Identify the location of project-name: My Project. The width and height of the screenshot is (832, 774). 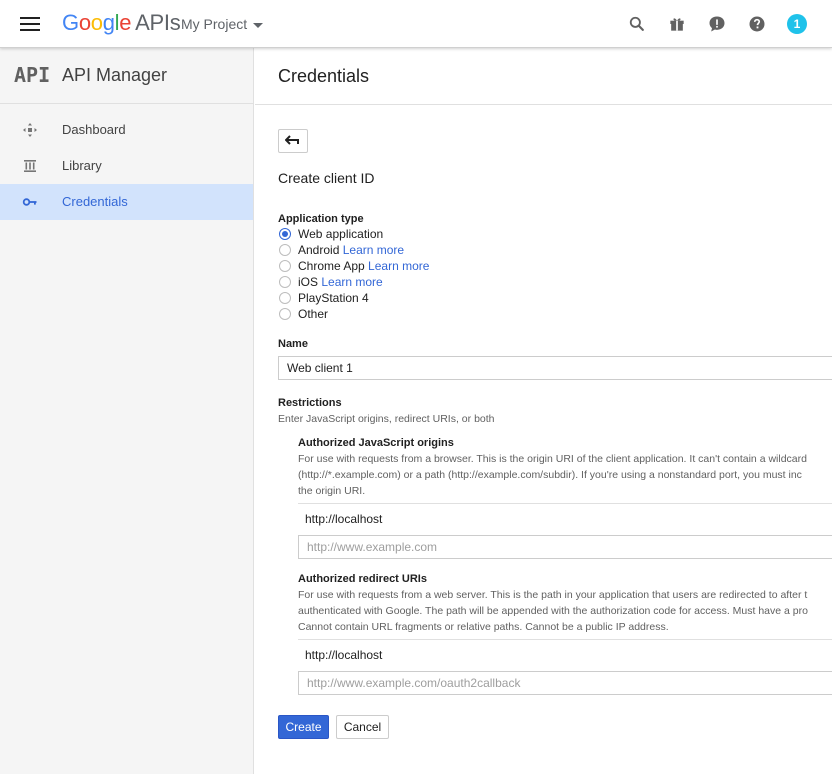
(214, 24).